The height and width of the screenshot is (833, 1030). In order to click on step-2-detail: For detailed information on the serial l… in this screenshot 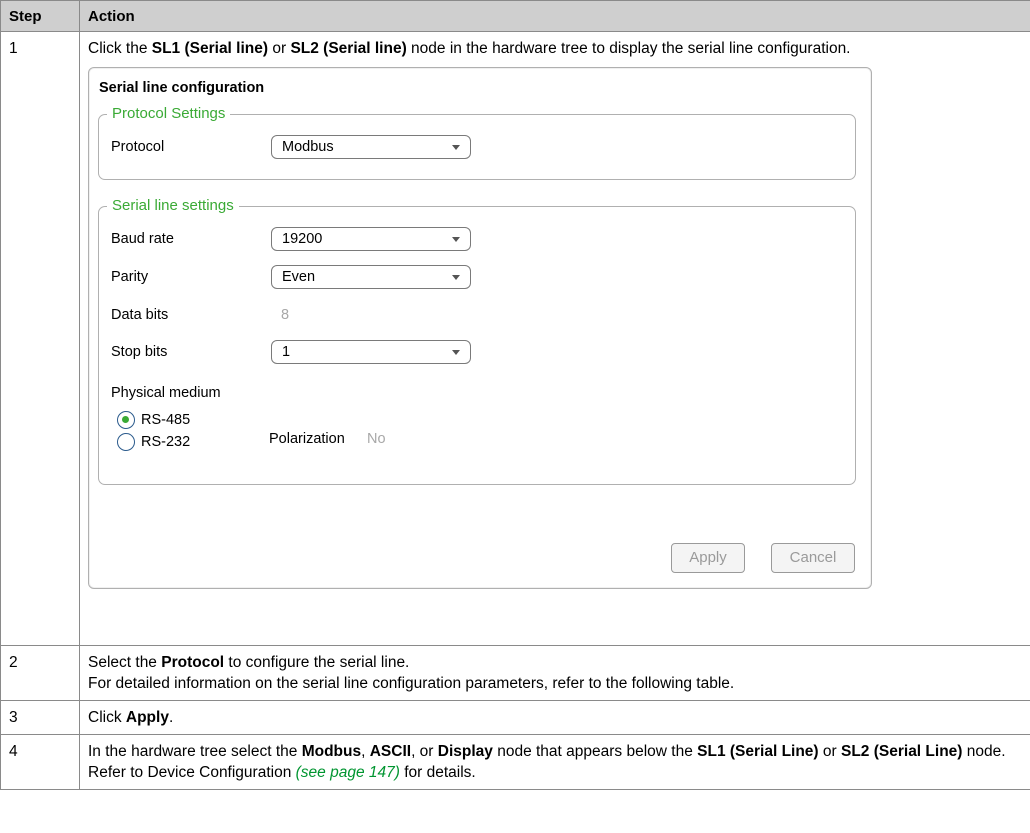, I will do `click(411, 683)`.